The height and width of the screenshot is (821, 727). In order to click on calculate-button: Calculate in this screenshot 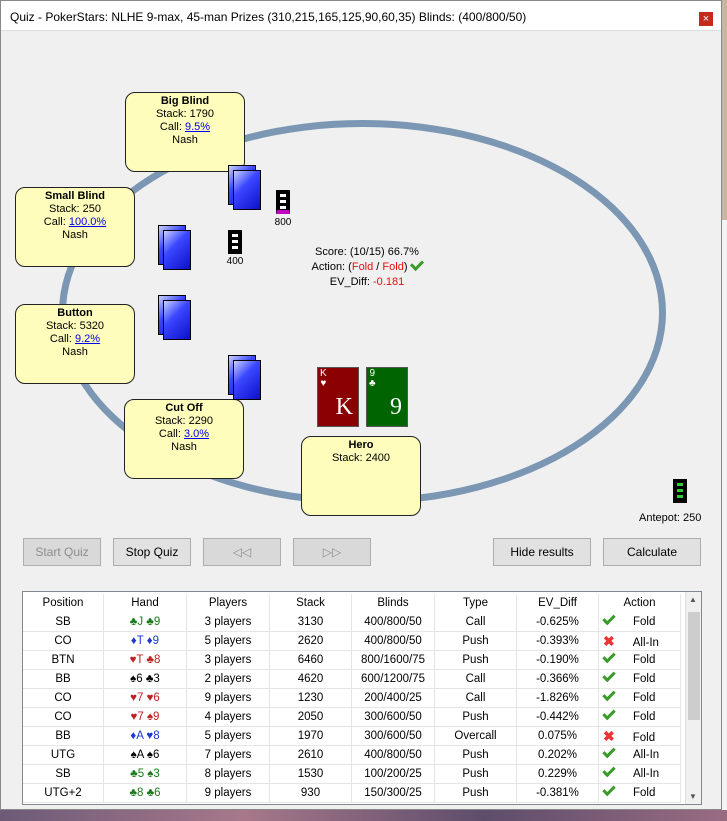, I will do `click(652, 552)`.